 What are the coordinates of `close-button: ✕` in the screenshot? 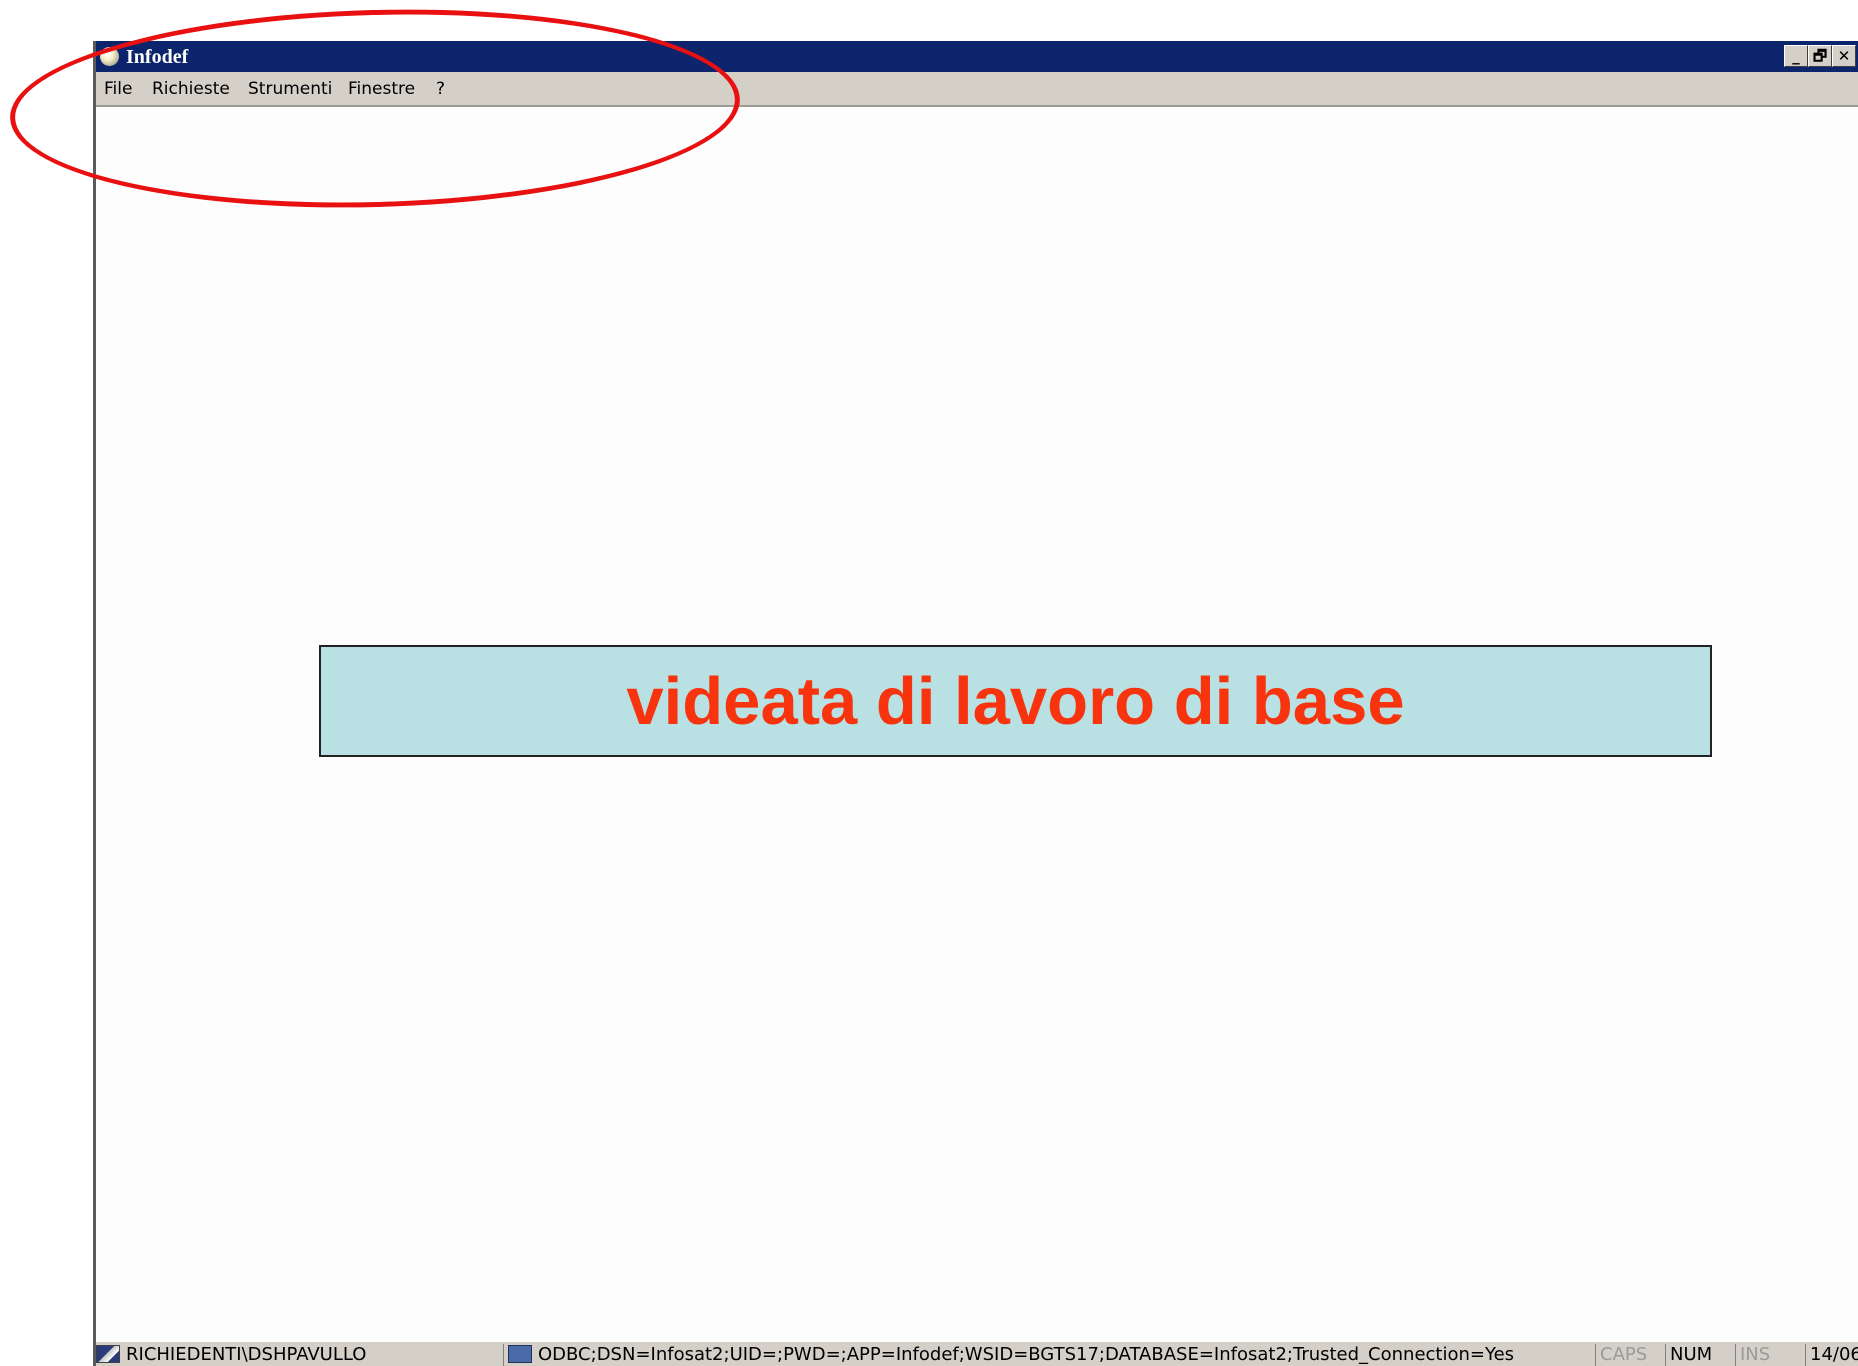 It's located at (1844, 56).